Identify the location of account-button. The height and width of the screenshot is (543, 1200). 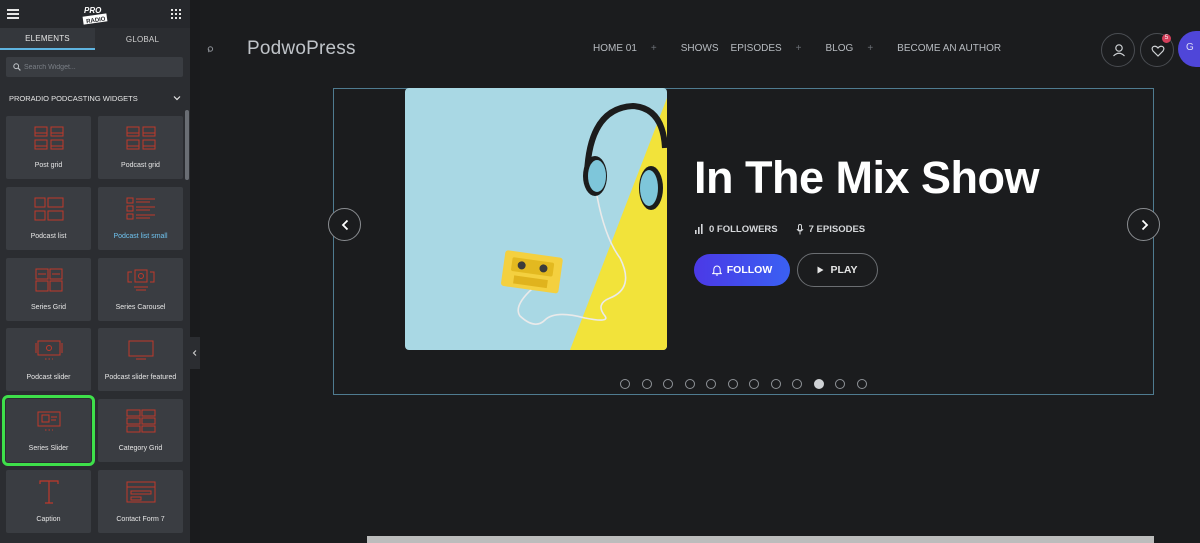
(1118, 50).